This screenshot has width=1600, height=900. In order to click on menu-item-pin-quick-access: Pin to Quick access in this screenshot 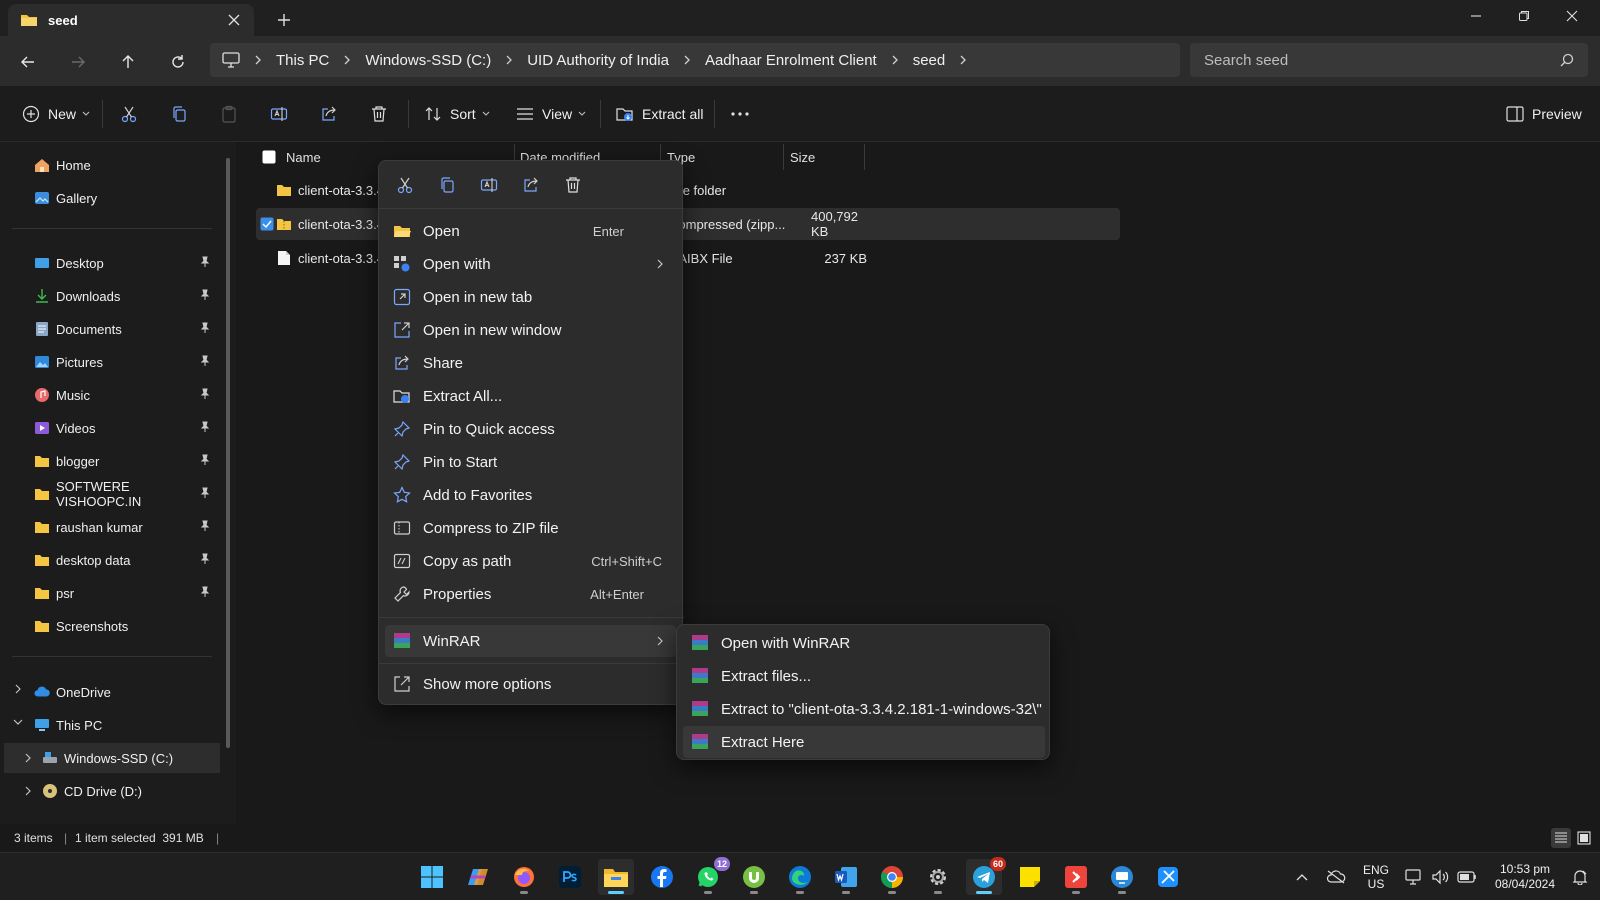, I will do `click(530, 429)`.